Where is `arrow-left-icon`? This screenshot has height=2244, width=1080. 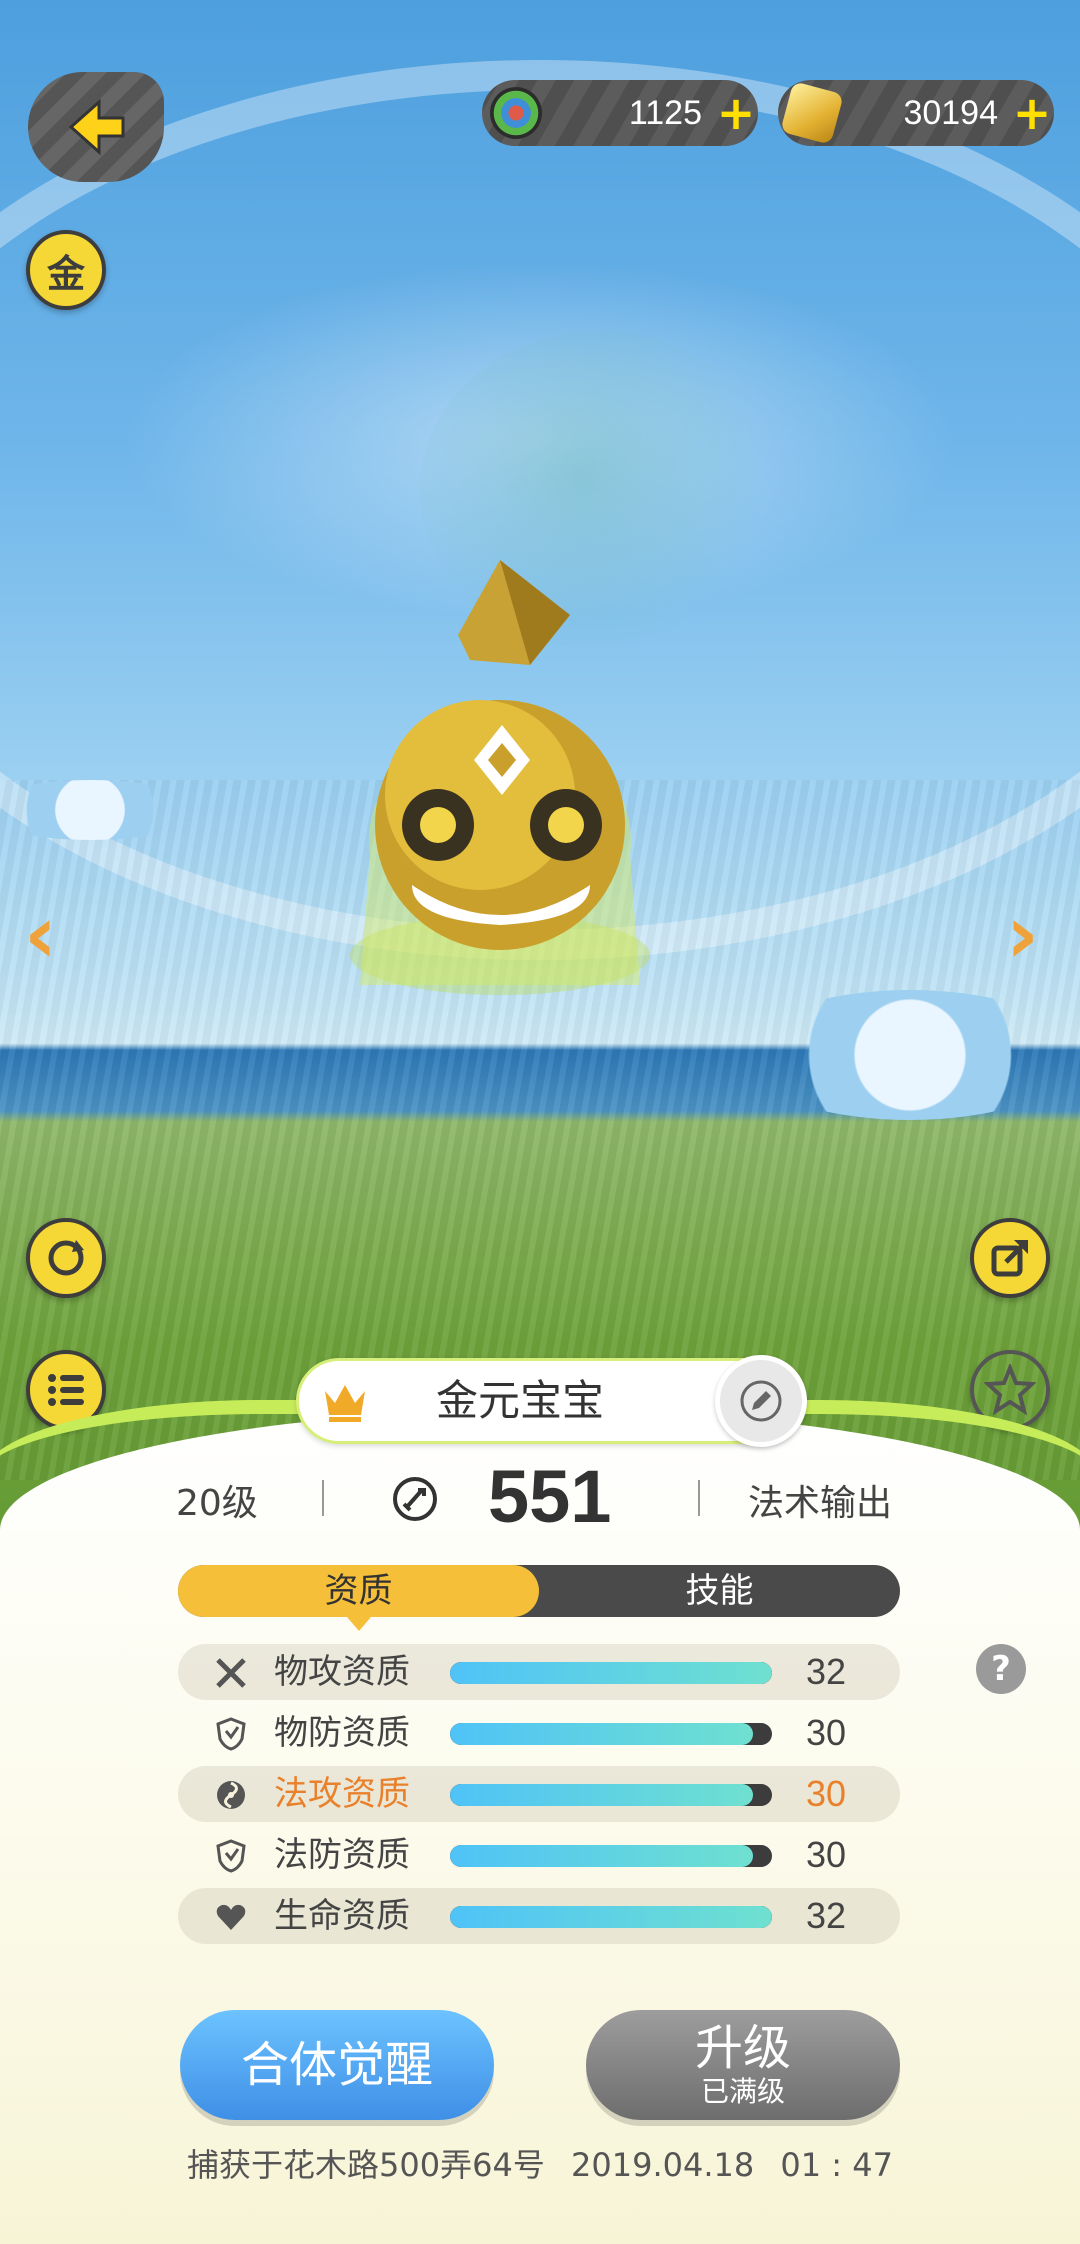
arrow-left-icon is located at coordinates (96, 127).